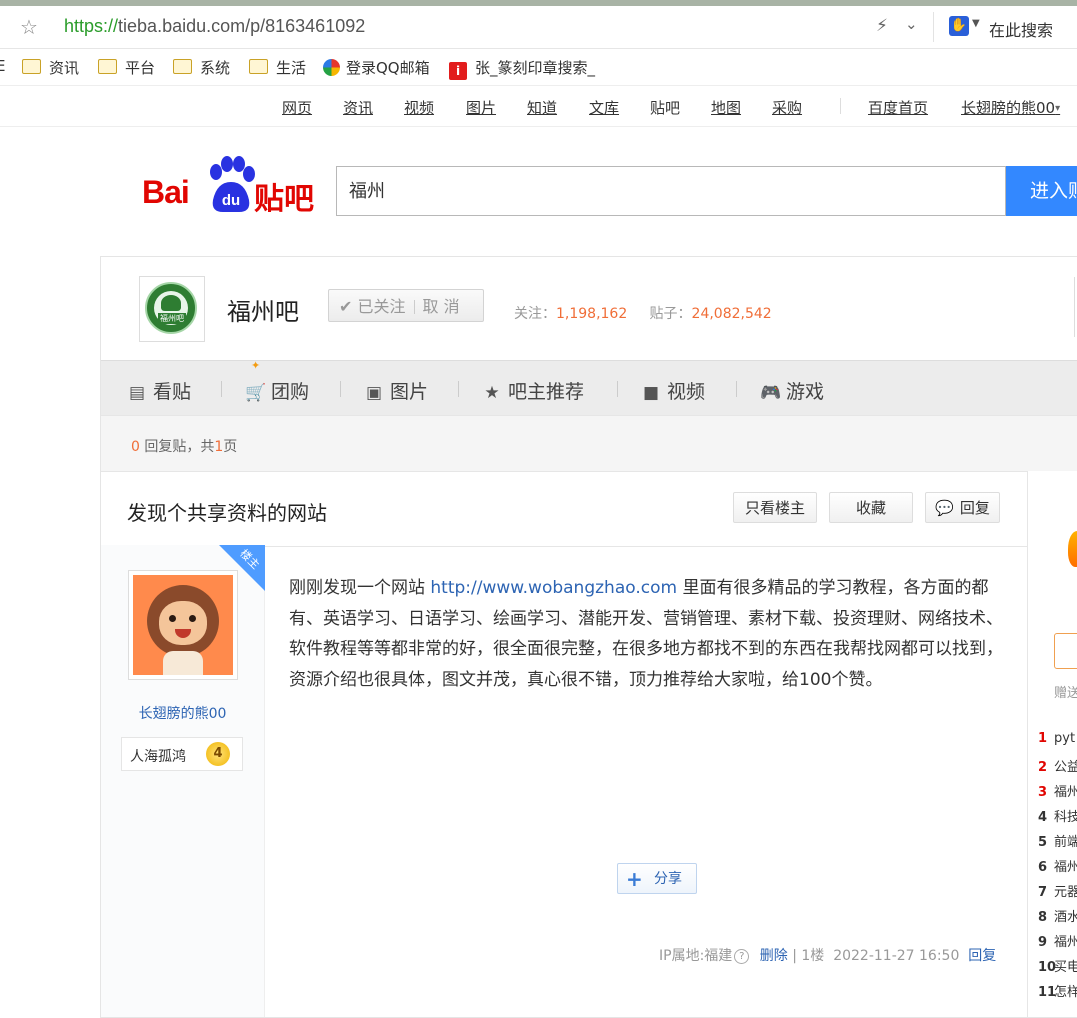 The height and width of the screenshot is (1018, 1077). I want to click on baidu-paw-logo-icon: du, so click(232, 184).